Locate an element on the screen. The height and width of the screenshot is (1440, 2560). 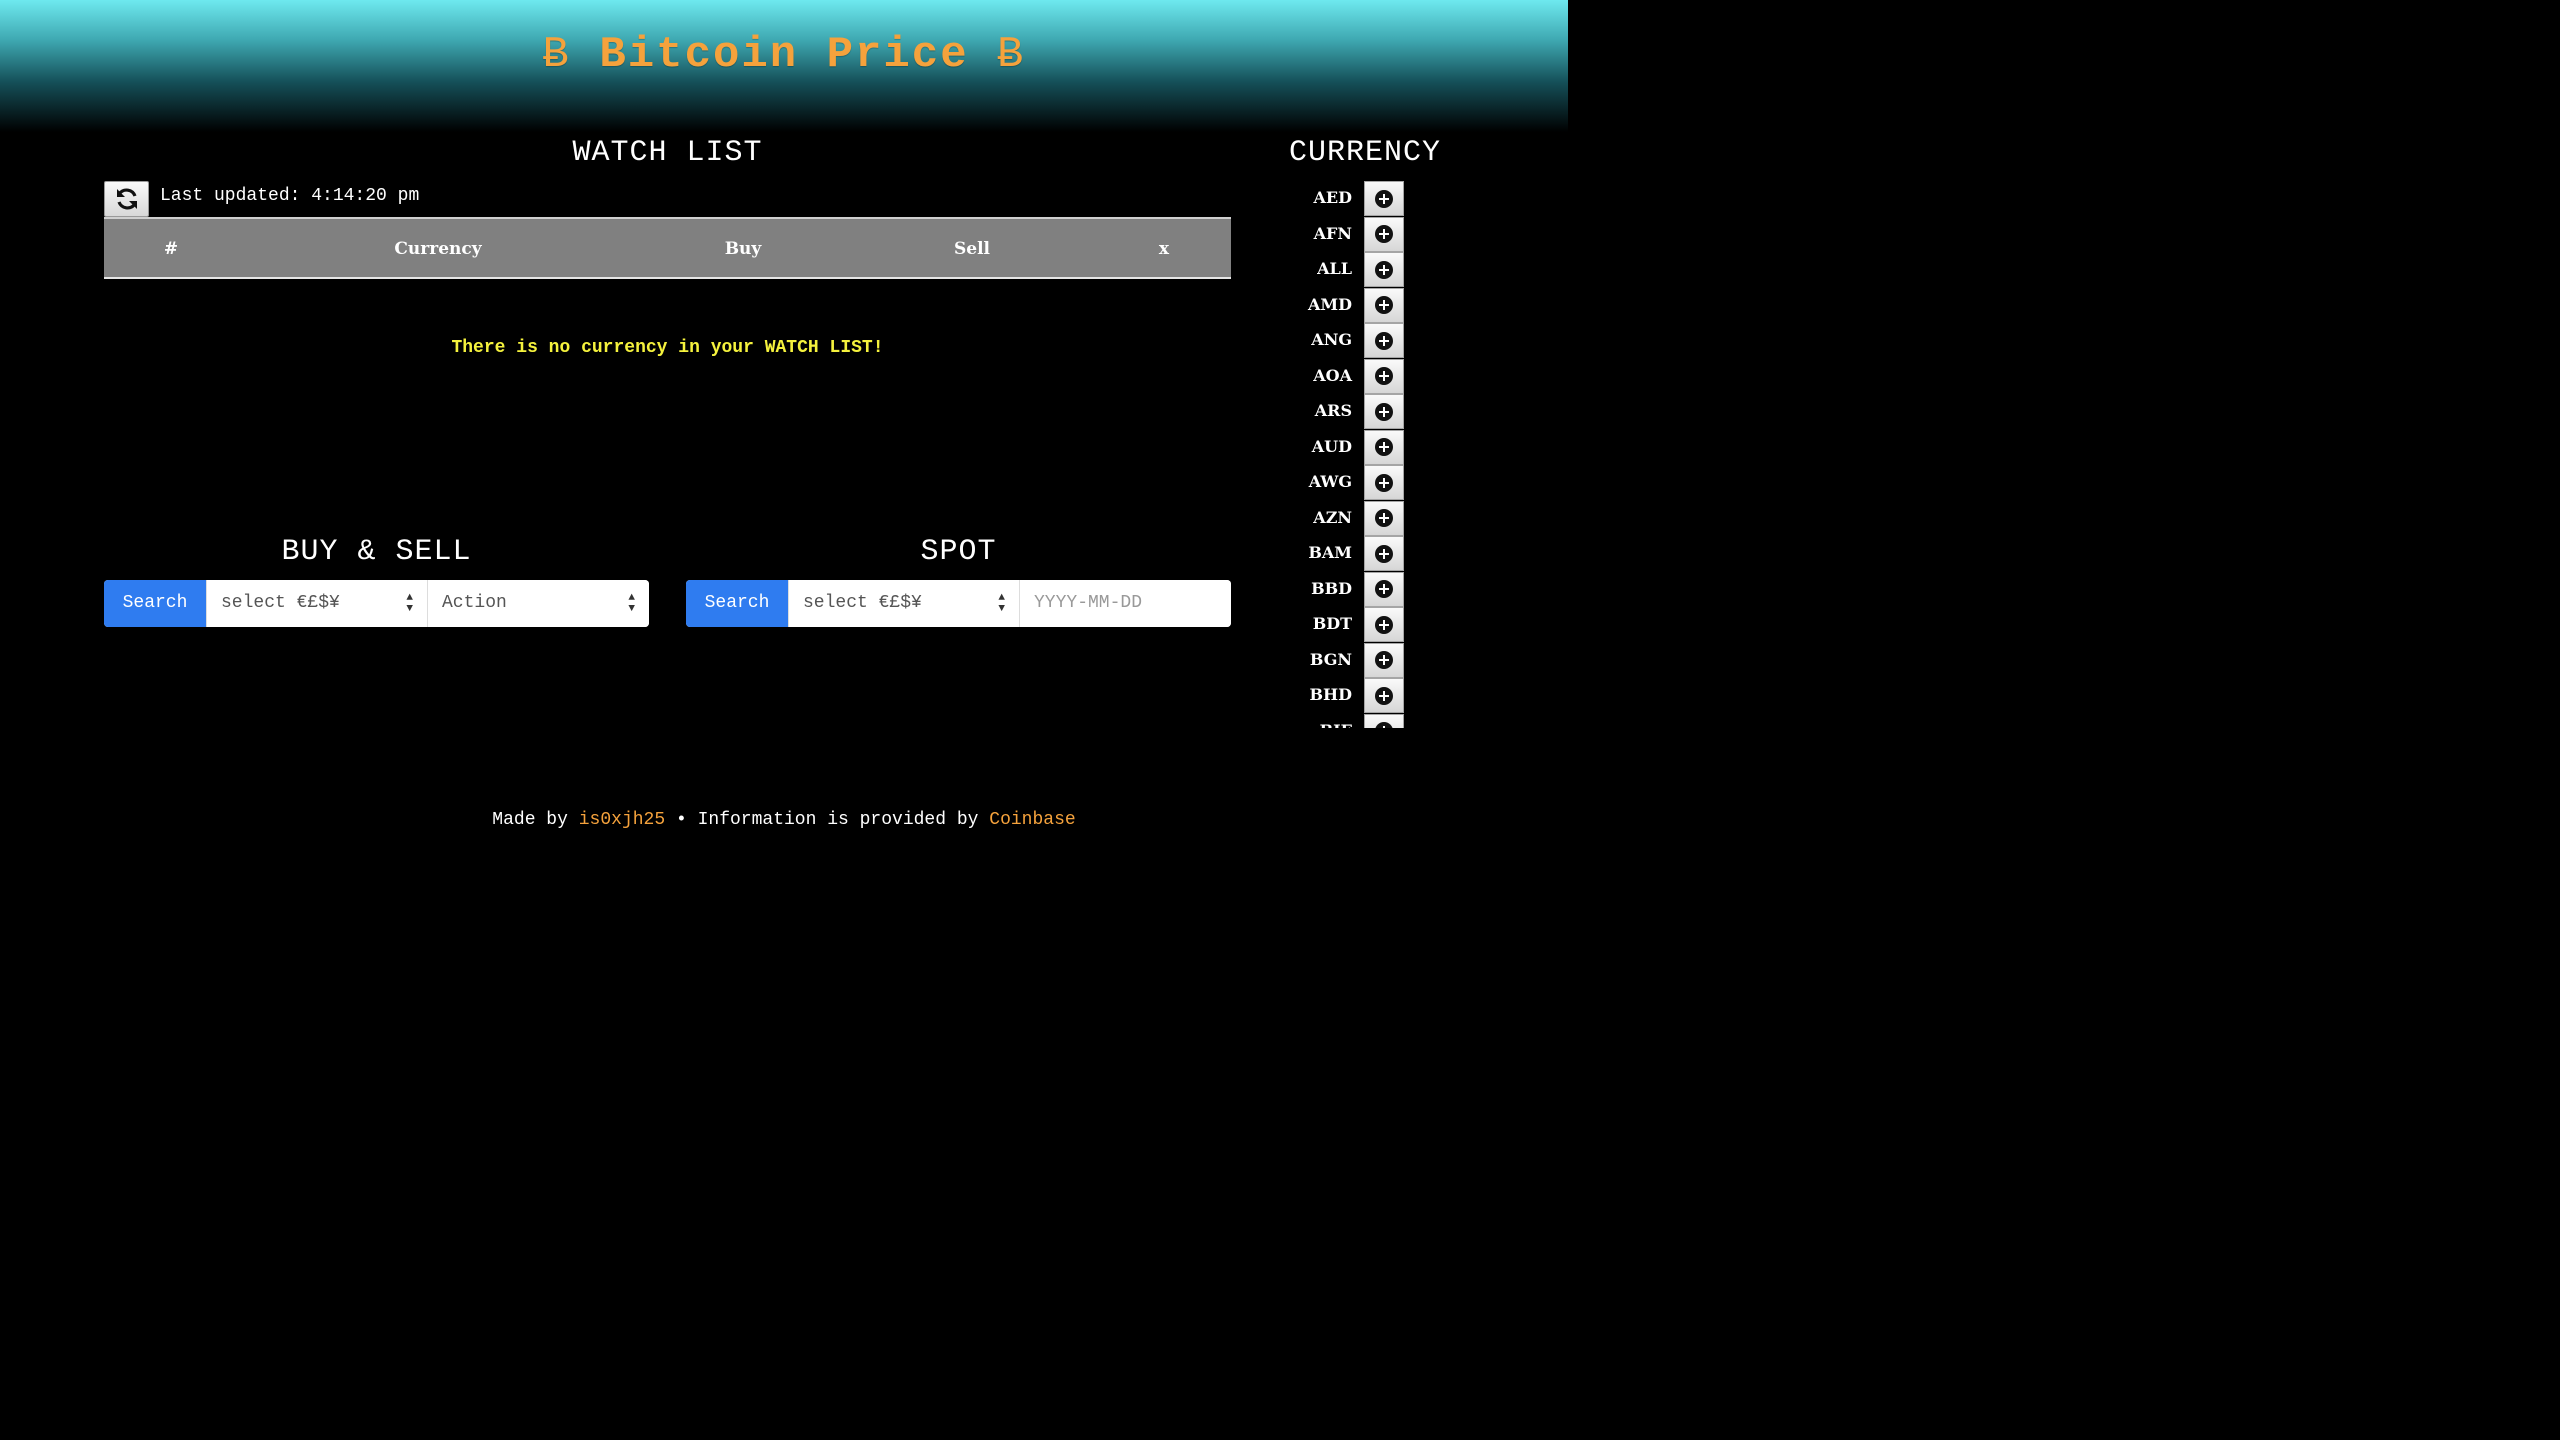
buy-sell-currency-select: select €£$¥ ▲ ▼ is located at coordinates (316, 603).